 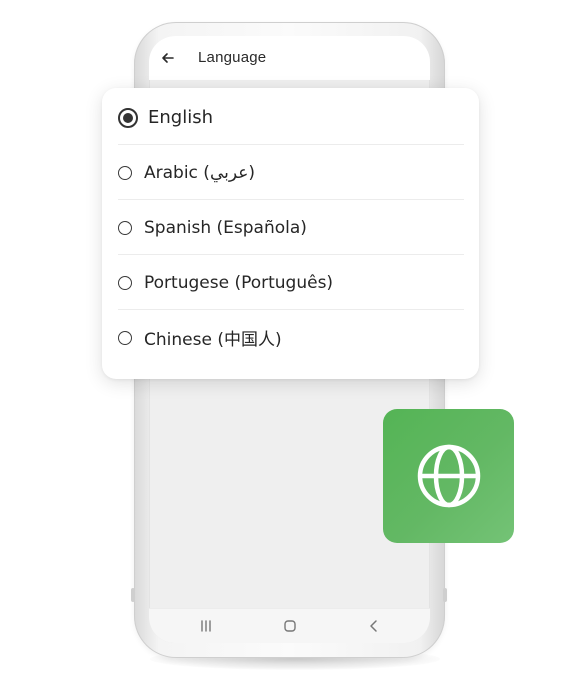 What do you see at coordinates (225, 227) in the screenshot?
I see `language-label: Spanish (Española)` at bounding box center [225, 227].